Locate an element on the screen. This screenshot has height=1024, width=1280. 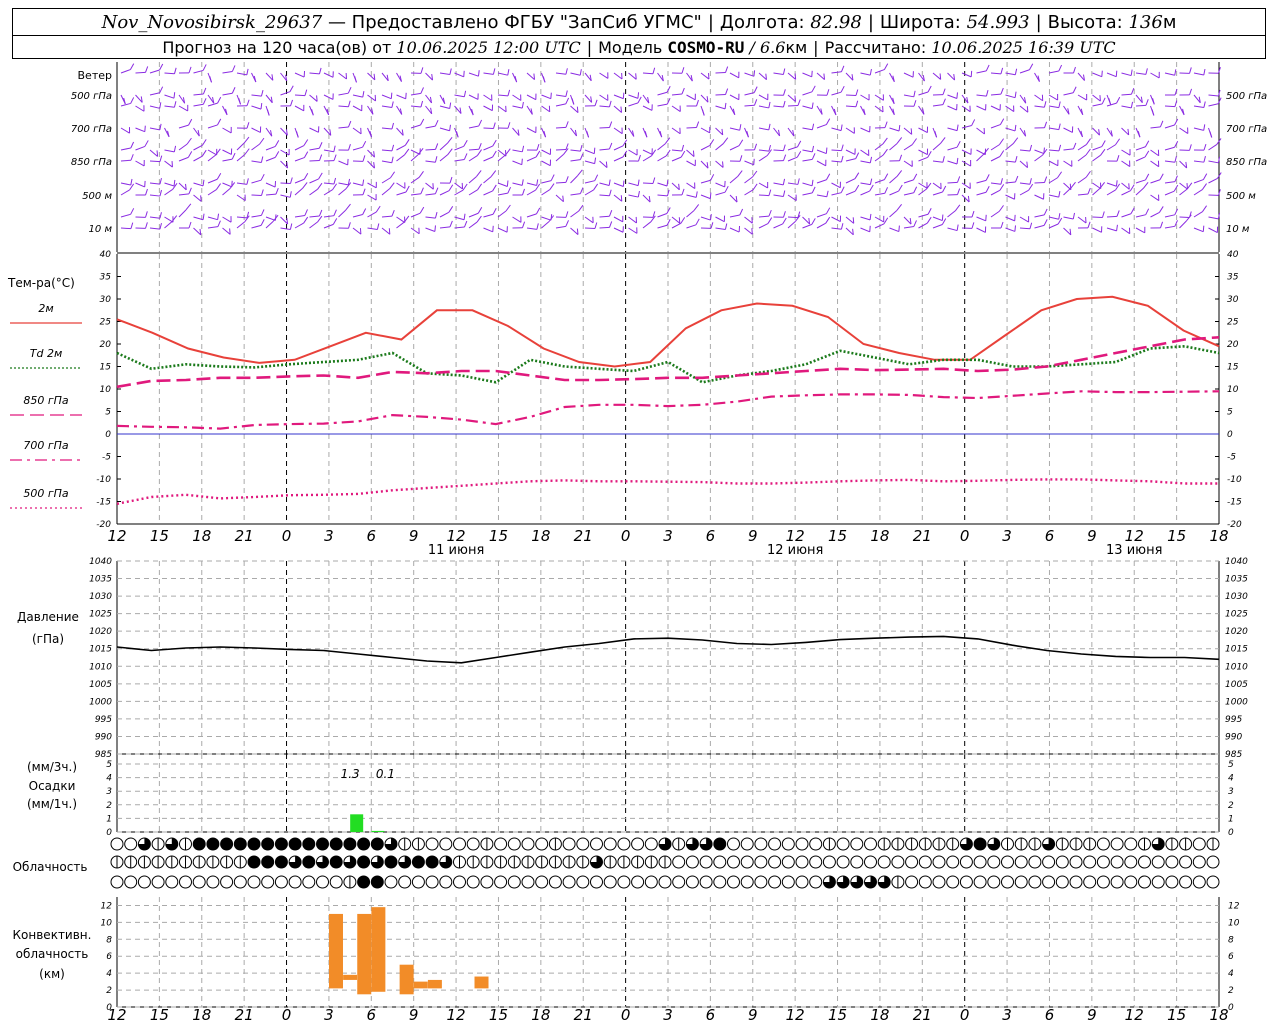
time-tick-label: 3 is located at coordinates (1007, 536).